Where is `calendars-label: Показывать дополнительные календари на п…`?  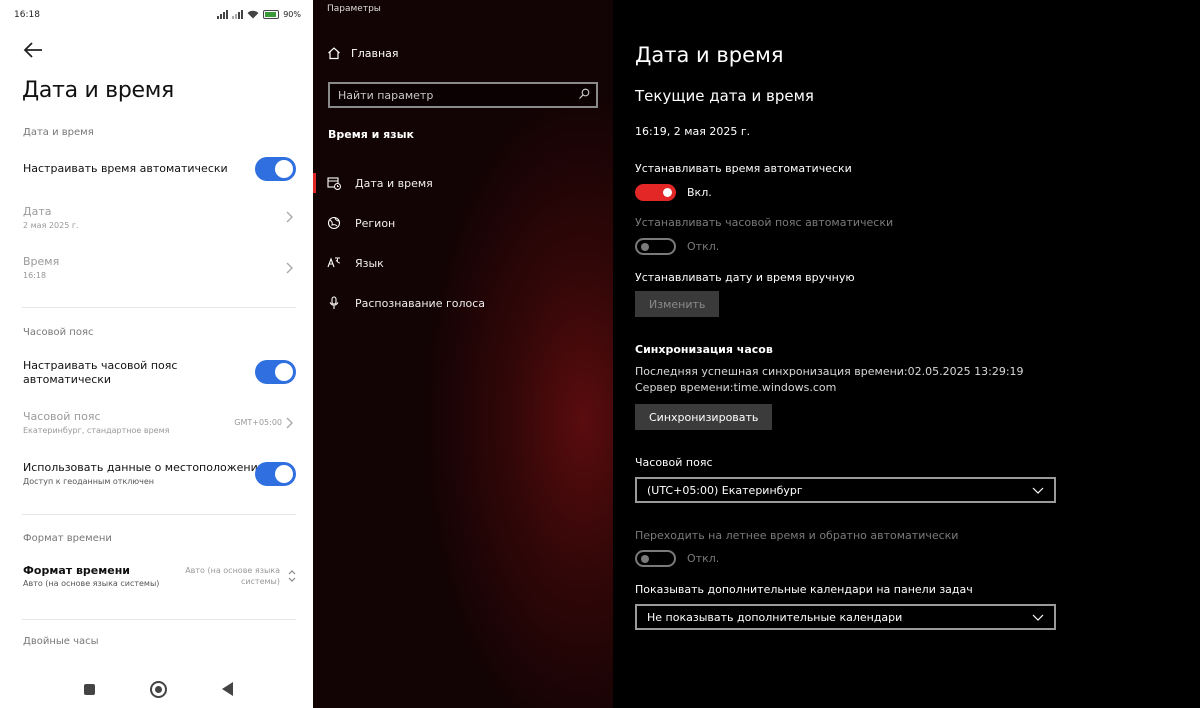
calendars-label: Показывать дополнительные календари на п… is located at coordinates (804, 589).